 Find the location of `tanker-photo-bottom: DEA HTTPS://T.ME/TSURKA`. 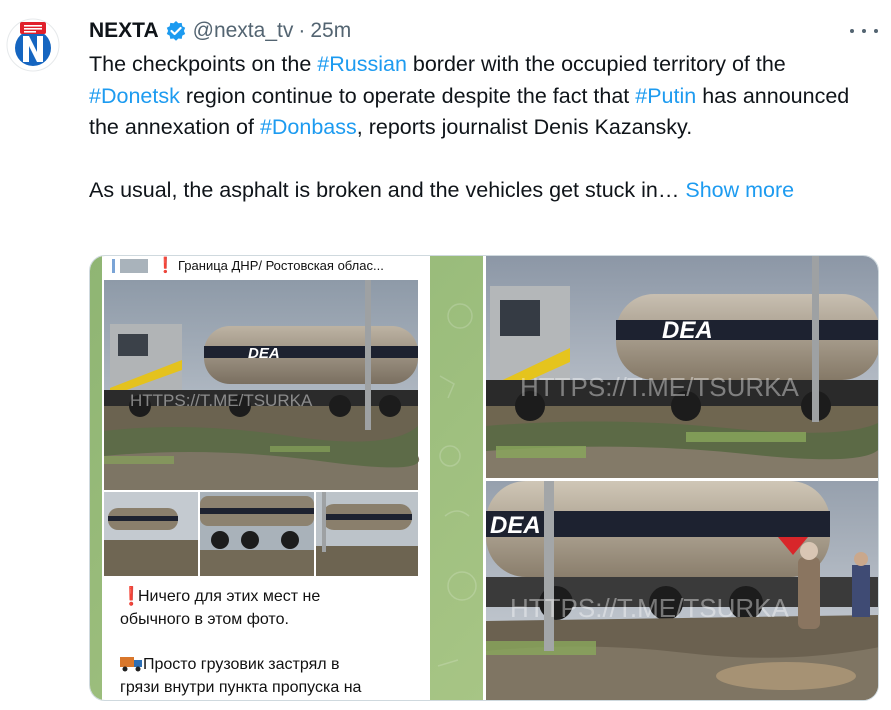

tanker-photo-bottom: DEA HTTPS://T.ME/TSURKA is located at coordinates (682, 590).